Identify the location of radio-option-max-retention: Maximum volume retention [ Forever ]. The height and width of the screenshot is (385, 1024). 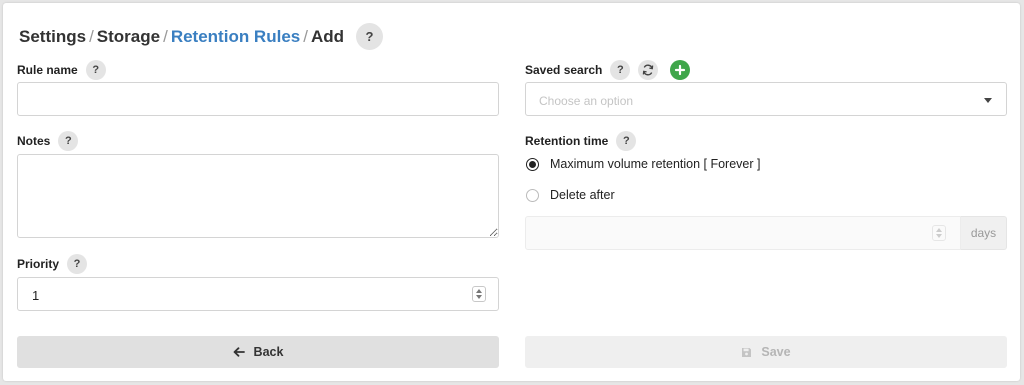
(643, 164).